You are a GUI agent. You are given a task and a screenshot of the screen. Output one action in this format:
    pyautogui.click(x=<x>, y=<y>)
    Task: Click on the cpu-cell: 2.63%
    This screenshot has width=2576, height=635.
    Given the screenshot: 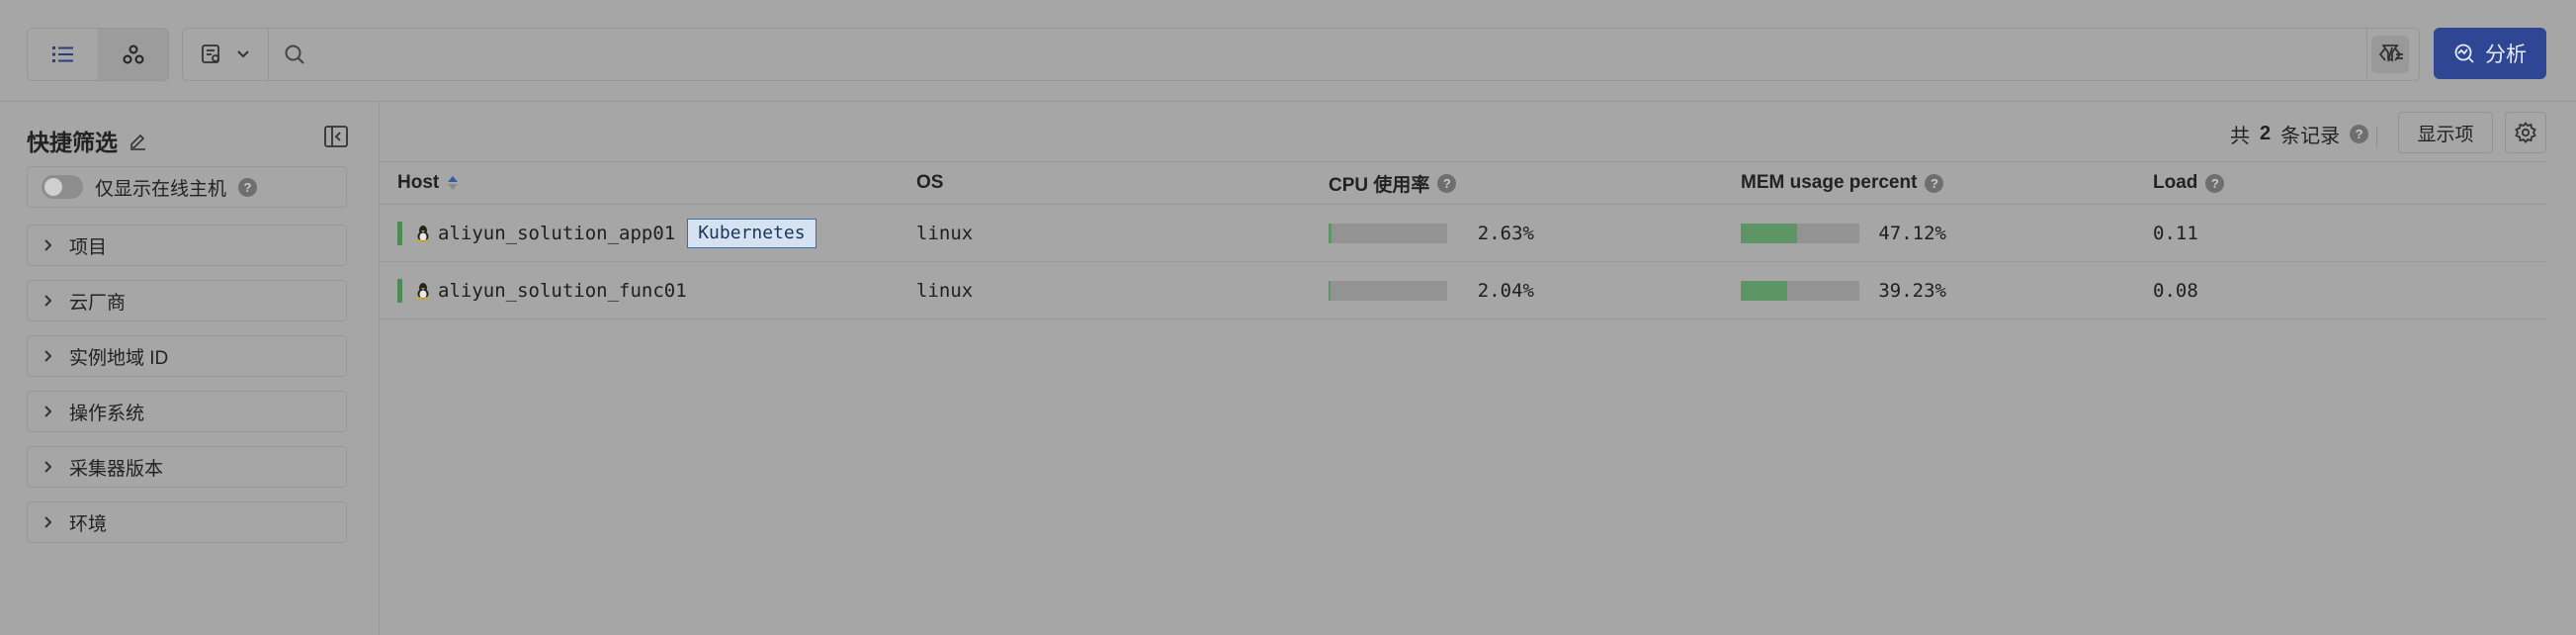 What is the action you would take?
    pyautogui.click(x=1431, y=233)
    